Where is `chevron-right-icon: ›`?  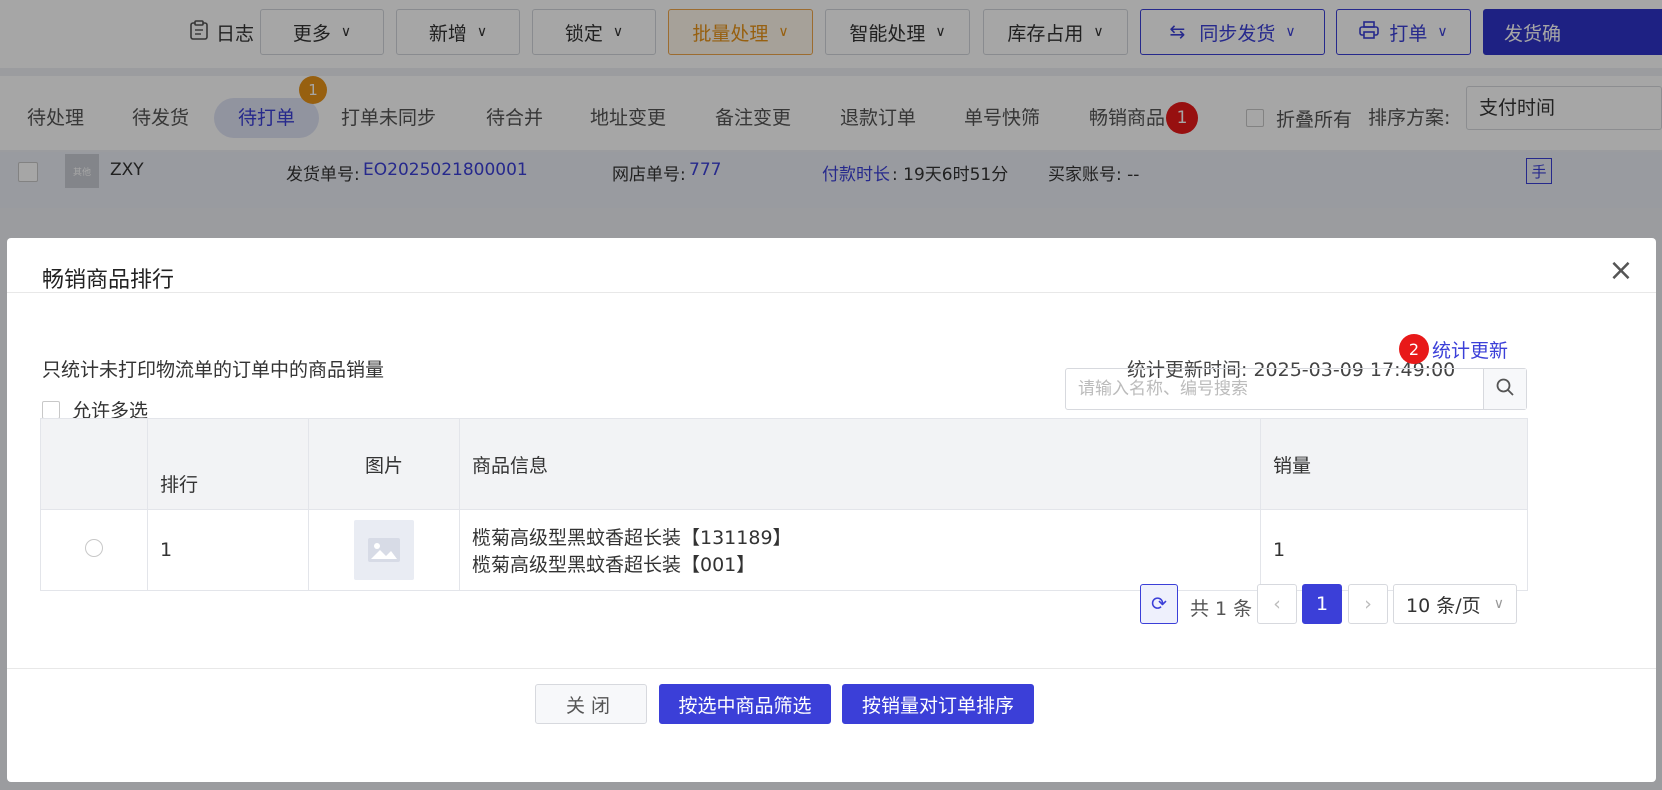
chevron-right-icon: › is located at coordinates (1368, 604).